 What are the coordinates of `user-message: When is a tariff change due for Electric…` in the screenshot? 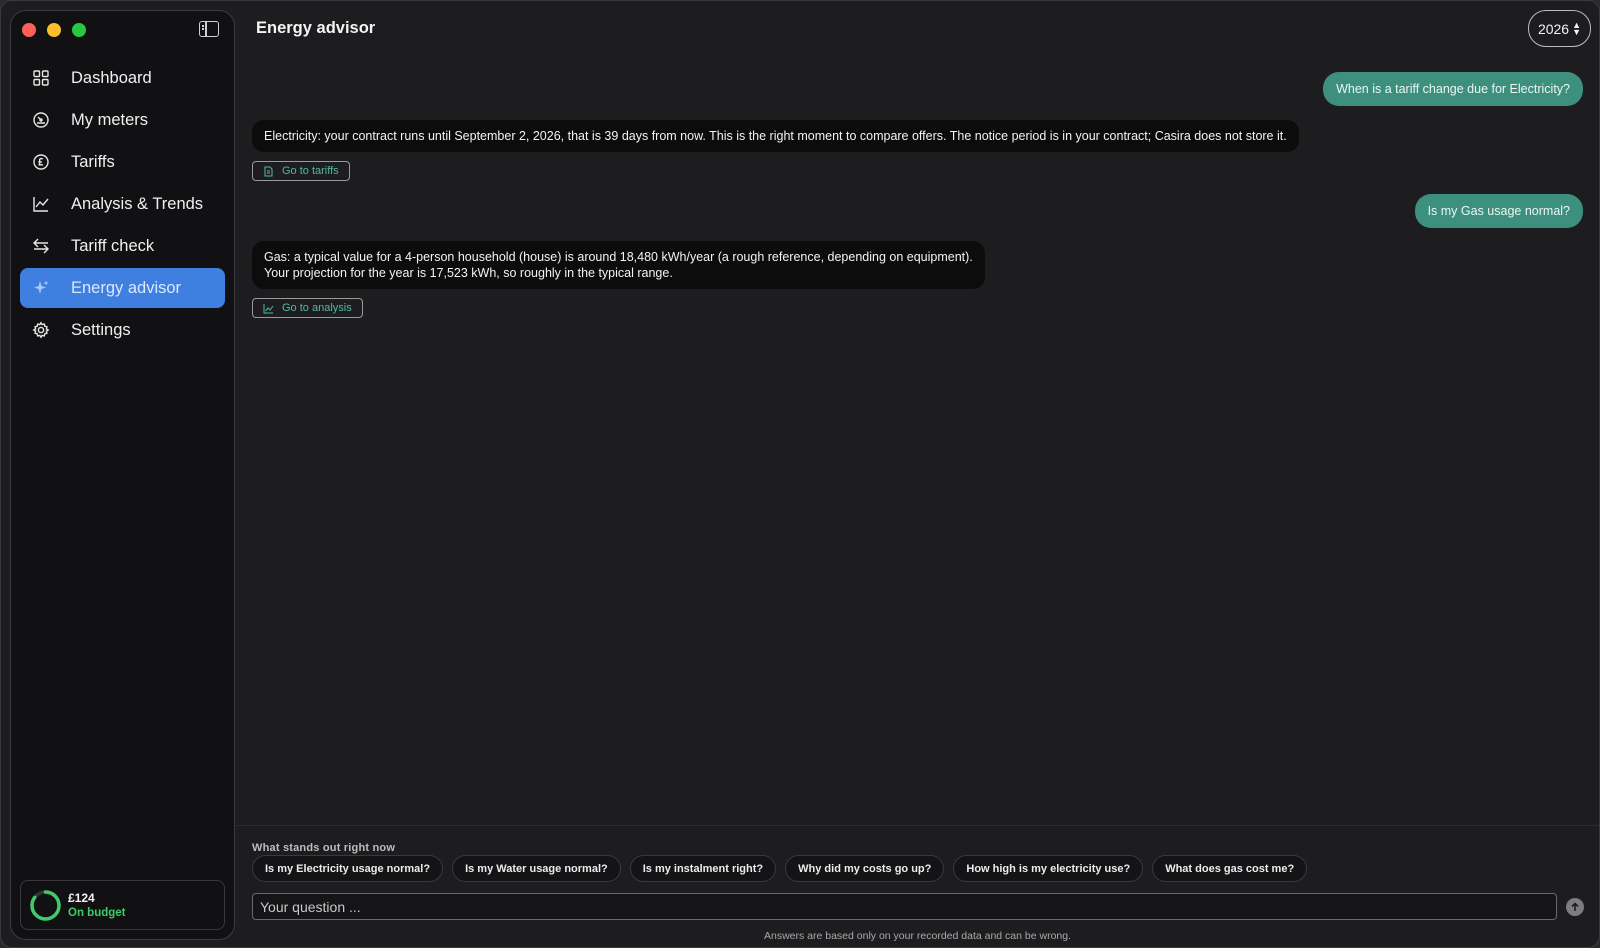 It's located at (1453, 89).